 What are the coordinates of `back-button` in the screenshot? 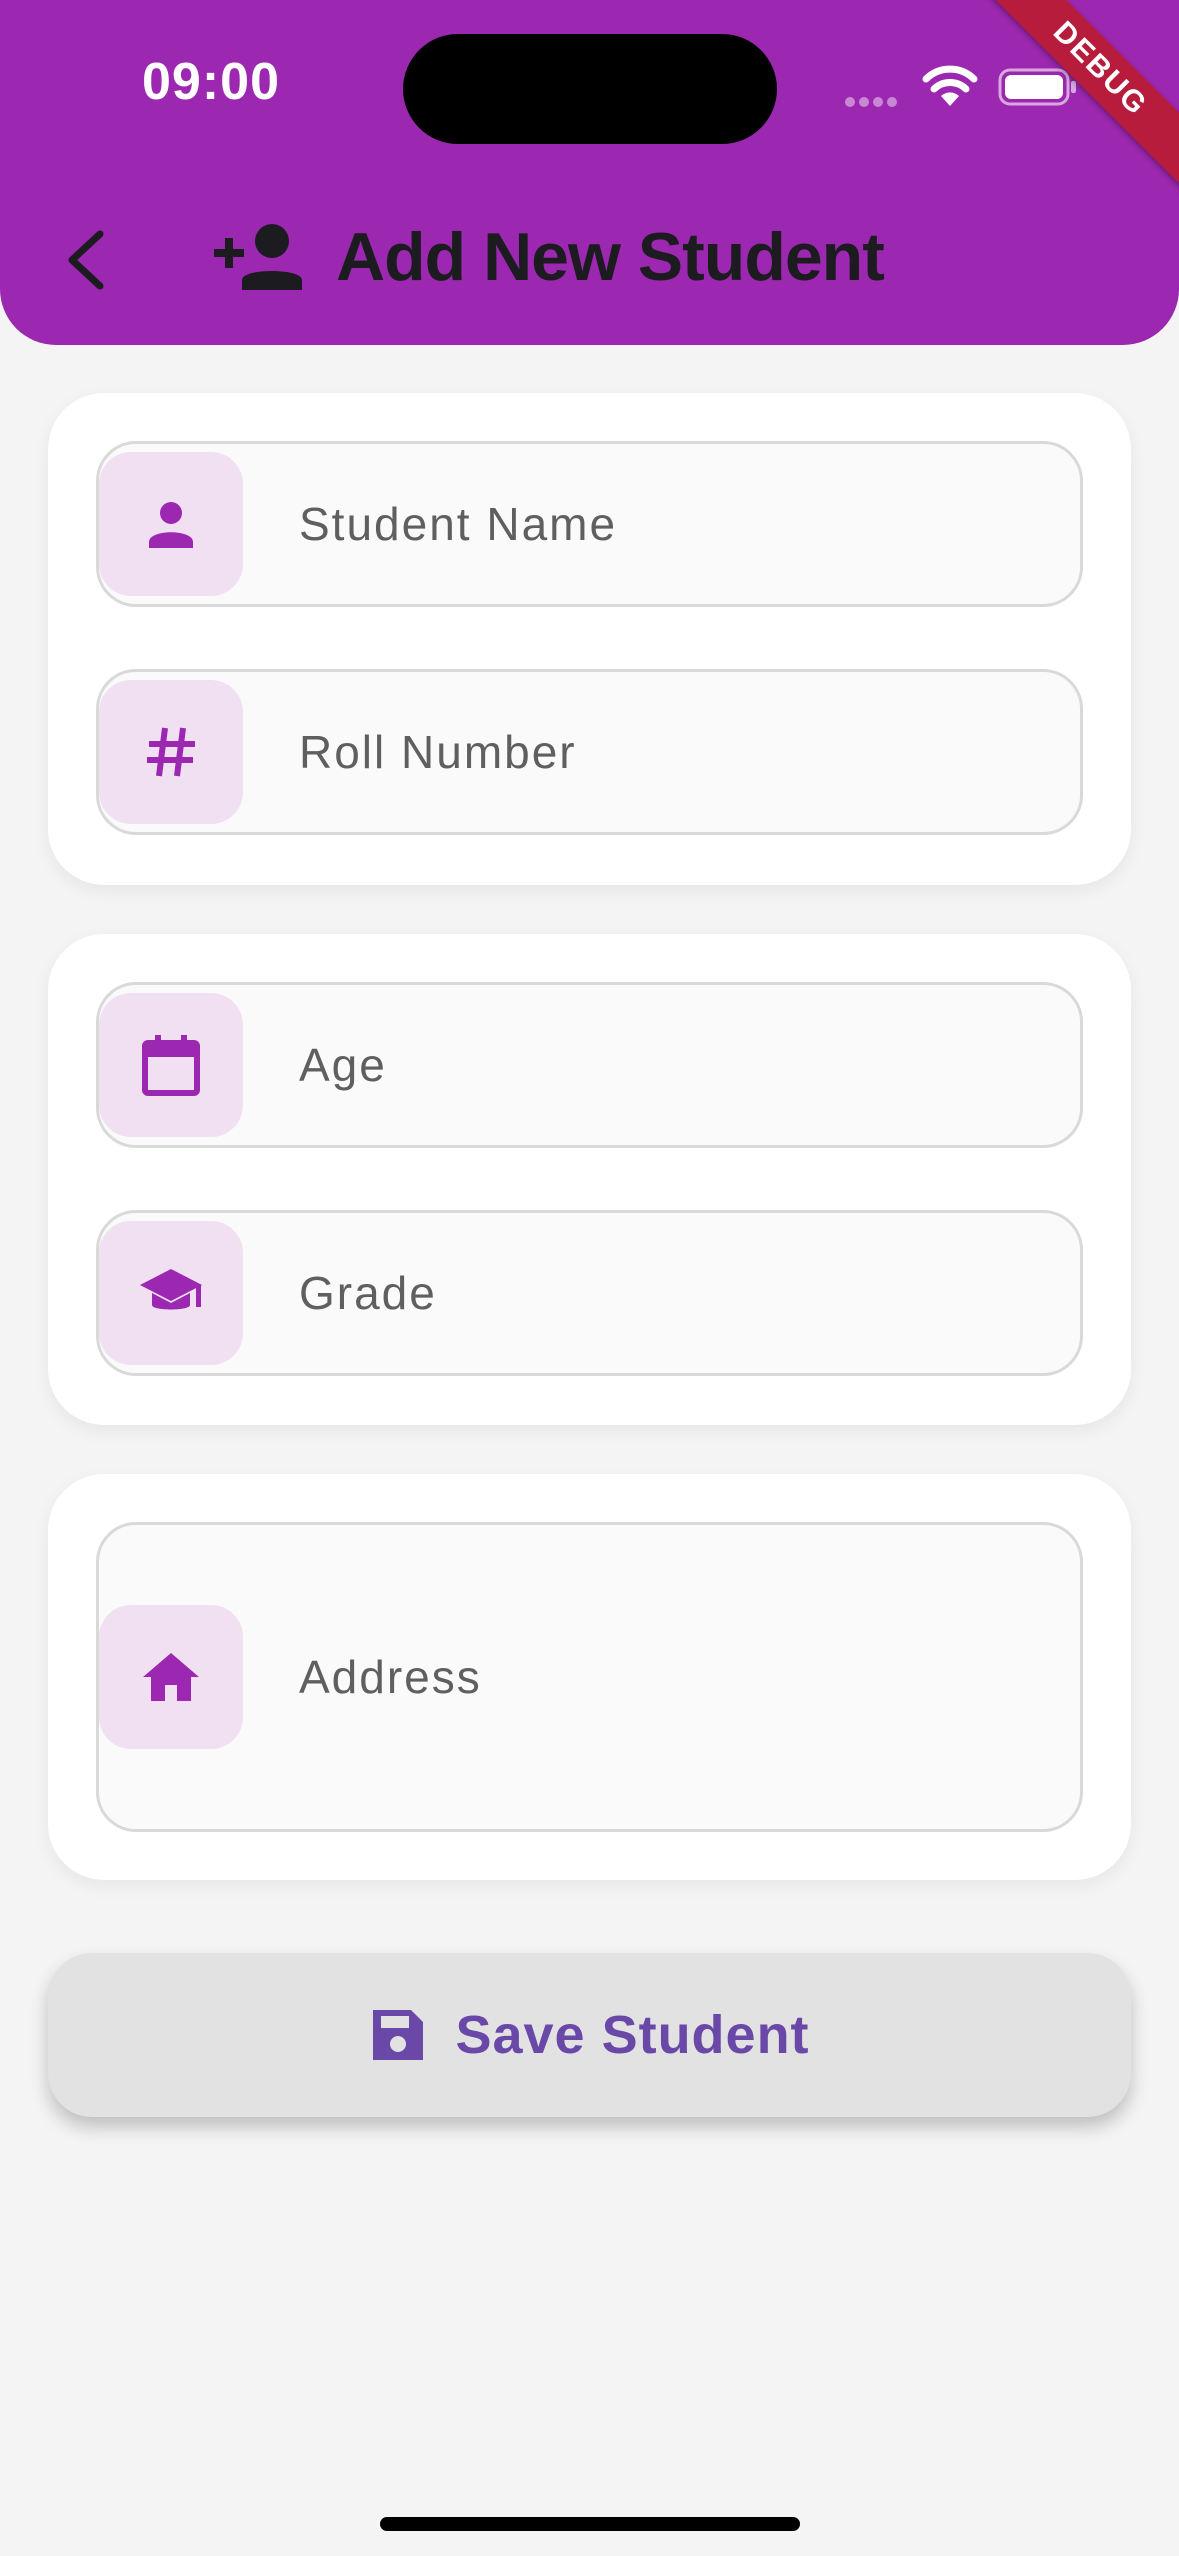 It's located at (86, 260).